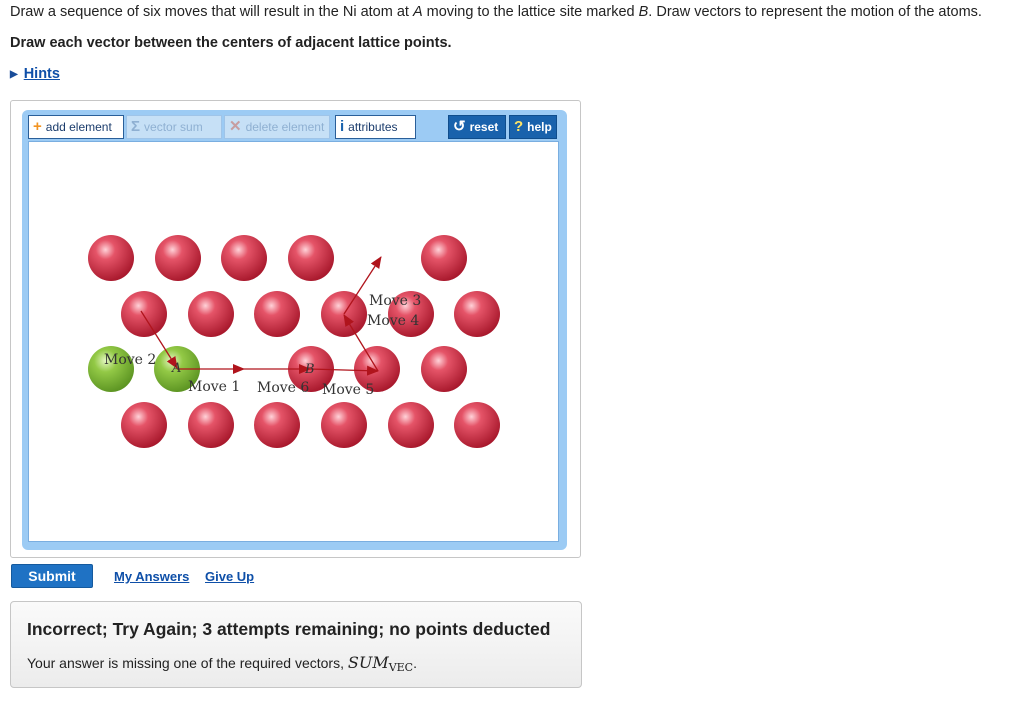 The height and width of the screenshot is (705, 1024). I want to click on site-a-label: A, so click(176, 368).